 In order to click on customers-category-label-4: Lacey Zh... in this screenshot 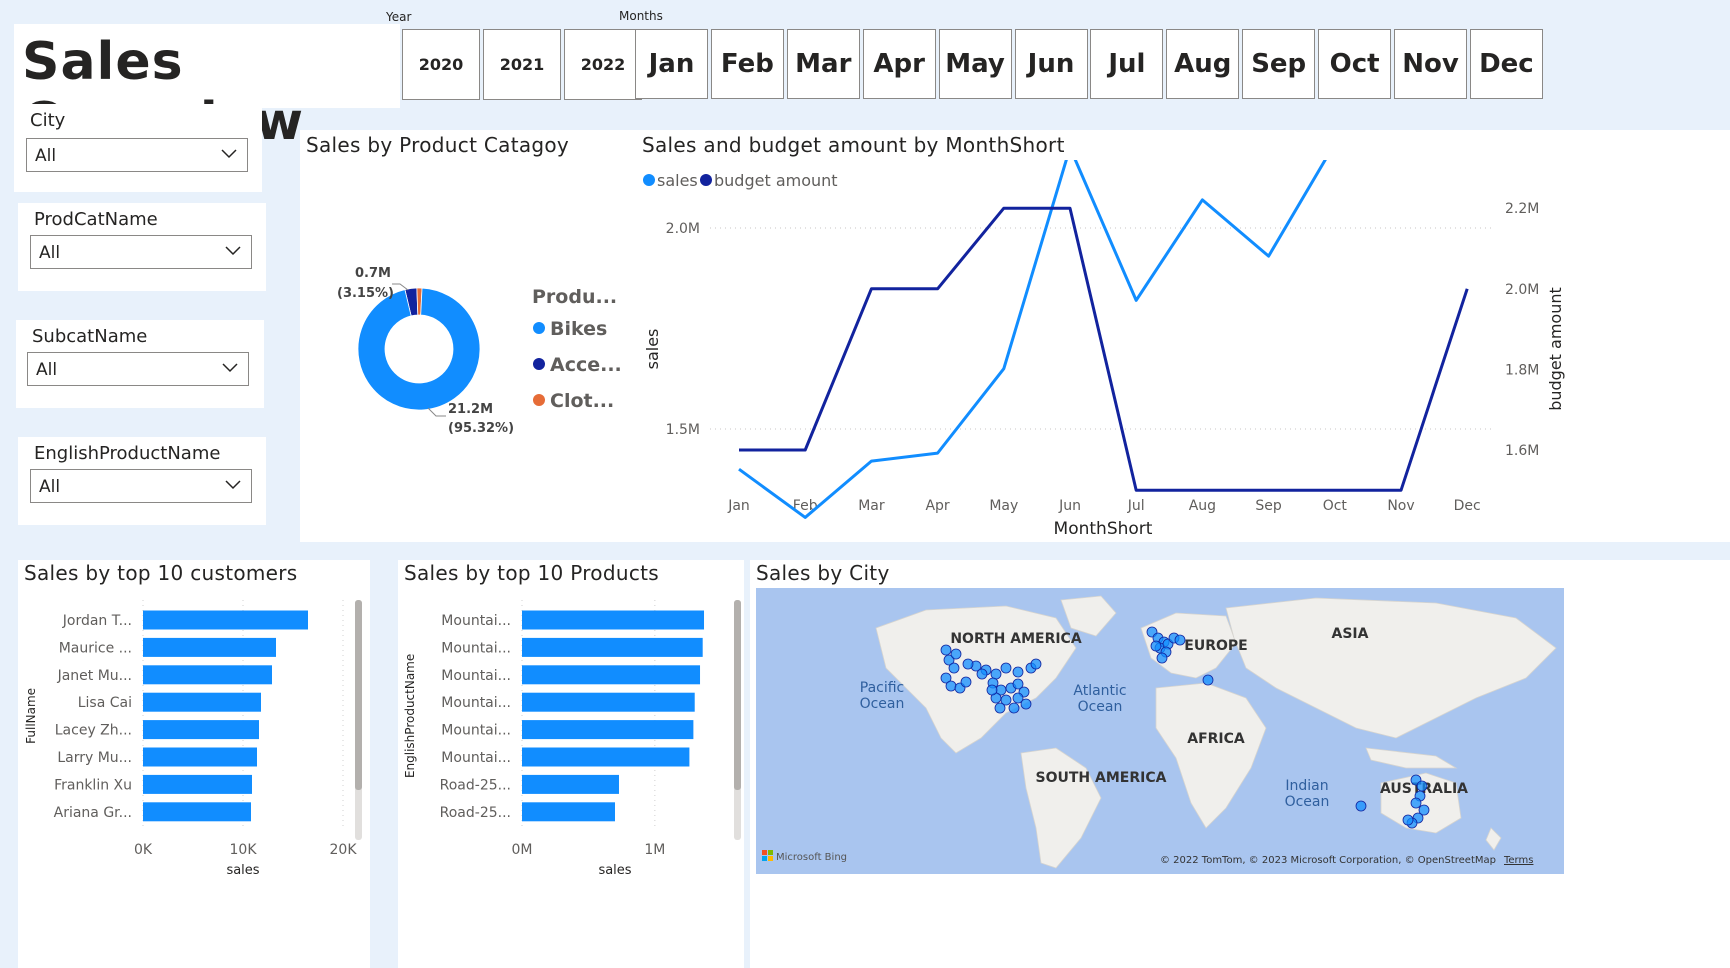, I will do `click(93, 731)`.